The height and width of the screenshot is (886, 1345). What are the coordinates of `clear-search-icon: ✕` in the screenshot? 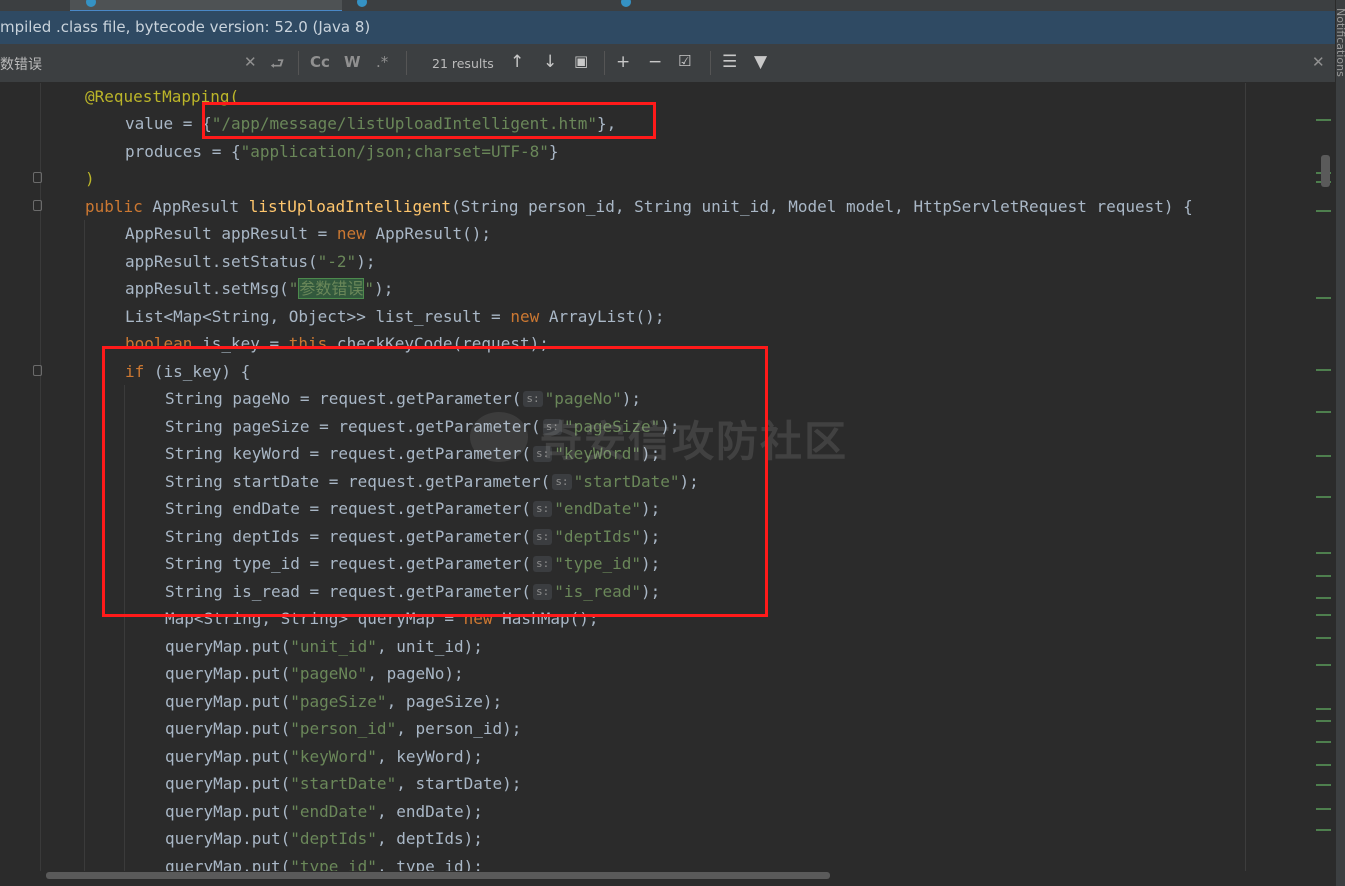 It's located at (250, 62).